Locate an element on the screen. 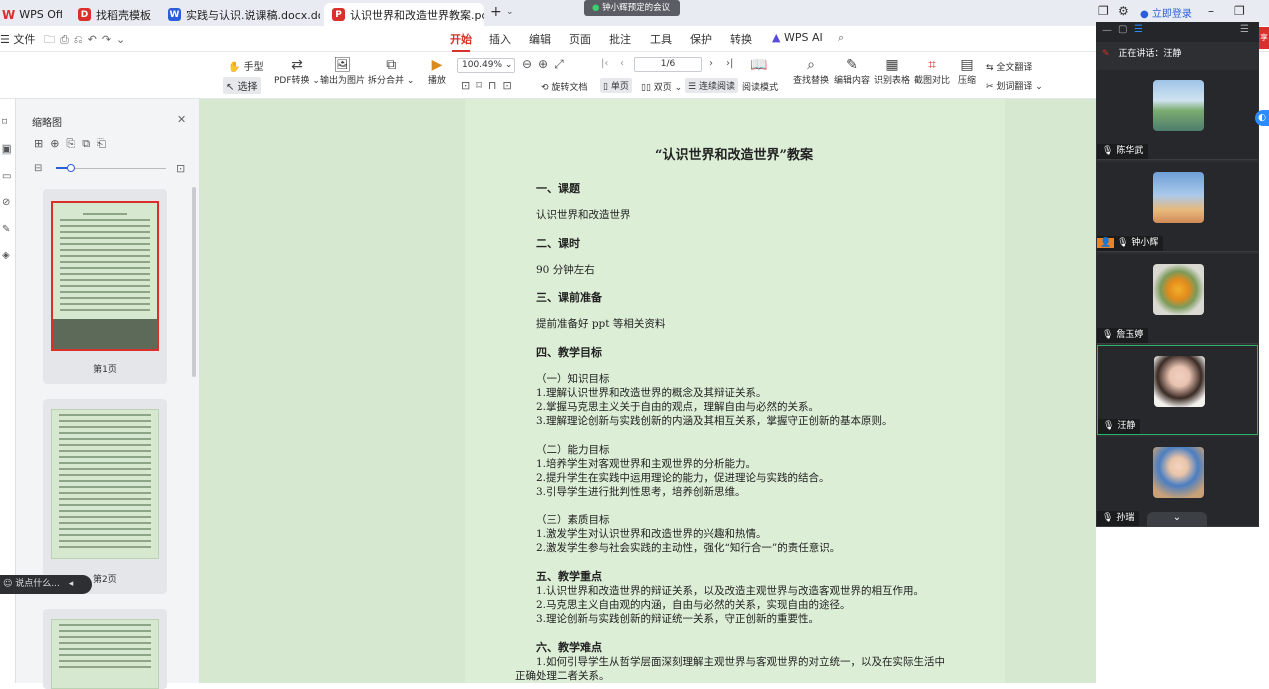  rotate-button: ⟲ 旋转文档 is located at coordinates (564, 86).